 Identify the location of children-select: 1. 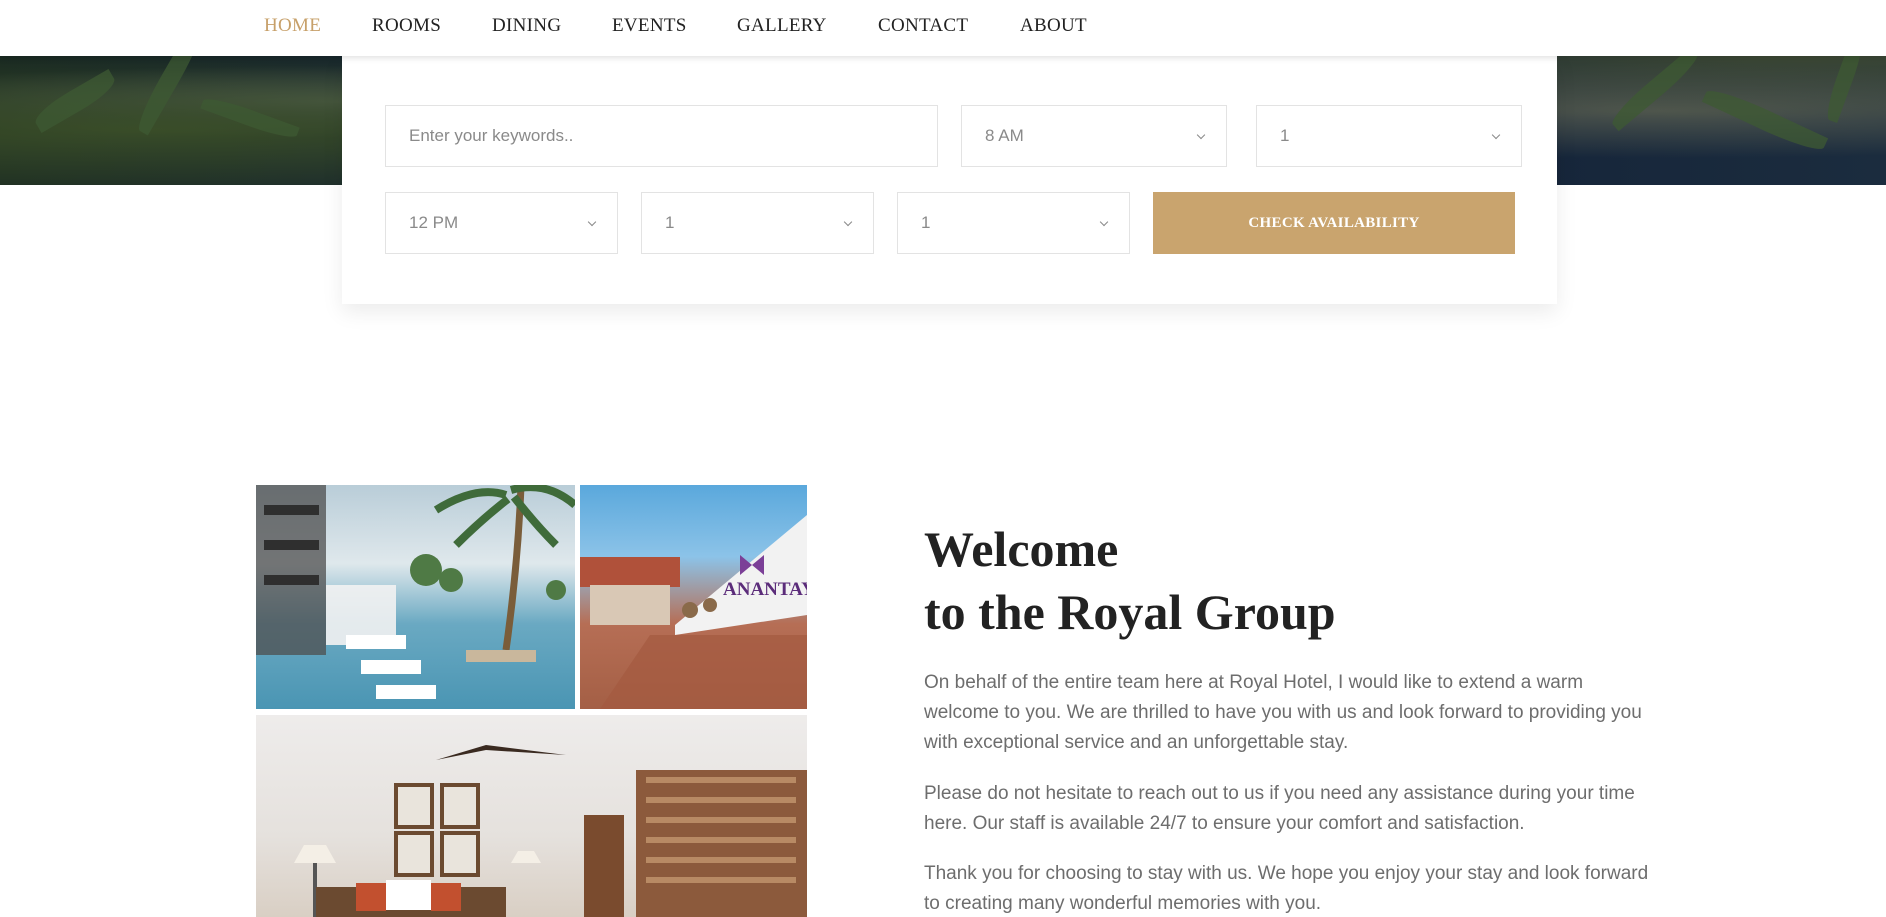
(1013, 223).